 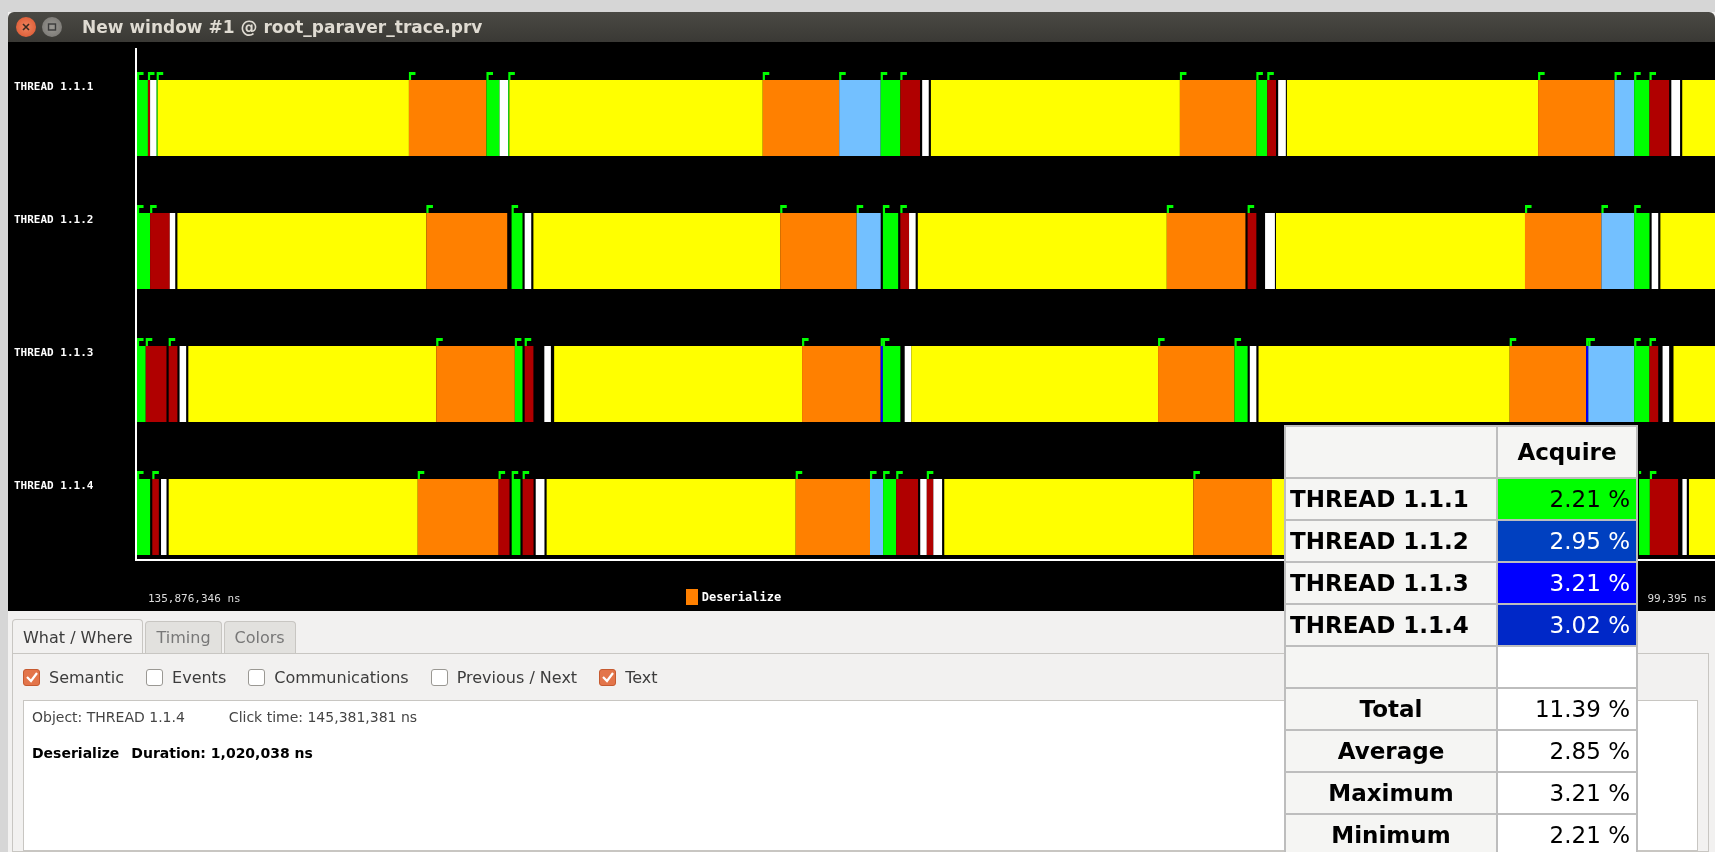 What do you see at coordinates (504, 677) in the screenshot?
I see `option-checkbox: Previous / Next` at bounding box center [504, 677].